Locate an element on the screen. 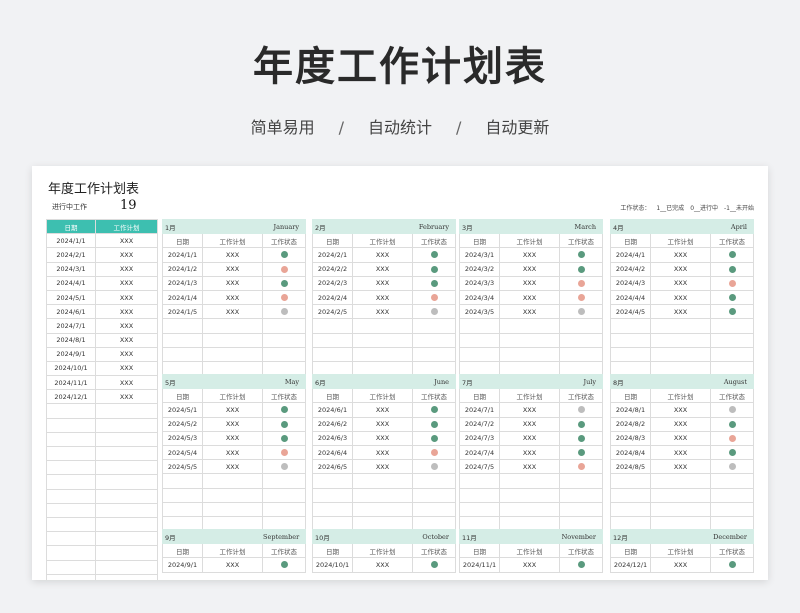  date-cell: 2024/3/2 is located at coordinates (479, 269).